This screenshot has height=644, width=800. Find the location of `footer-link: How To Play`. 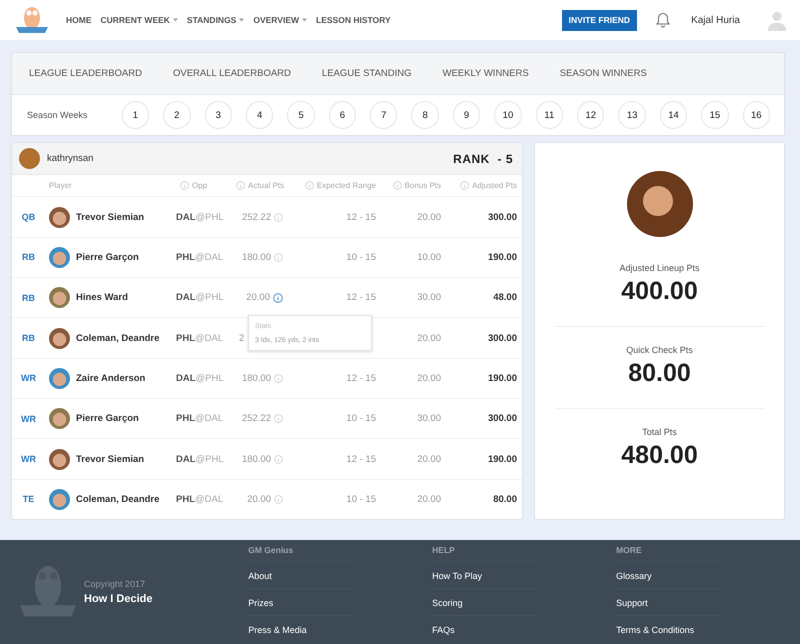

footer-link: How To Play is located at coordinates (484, 575).